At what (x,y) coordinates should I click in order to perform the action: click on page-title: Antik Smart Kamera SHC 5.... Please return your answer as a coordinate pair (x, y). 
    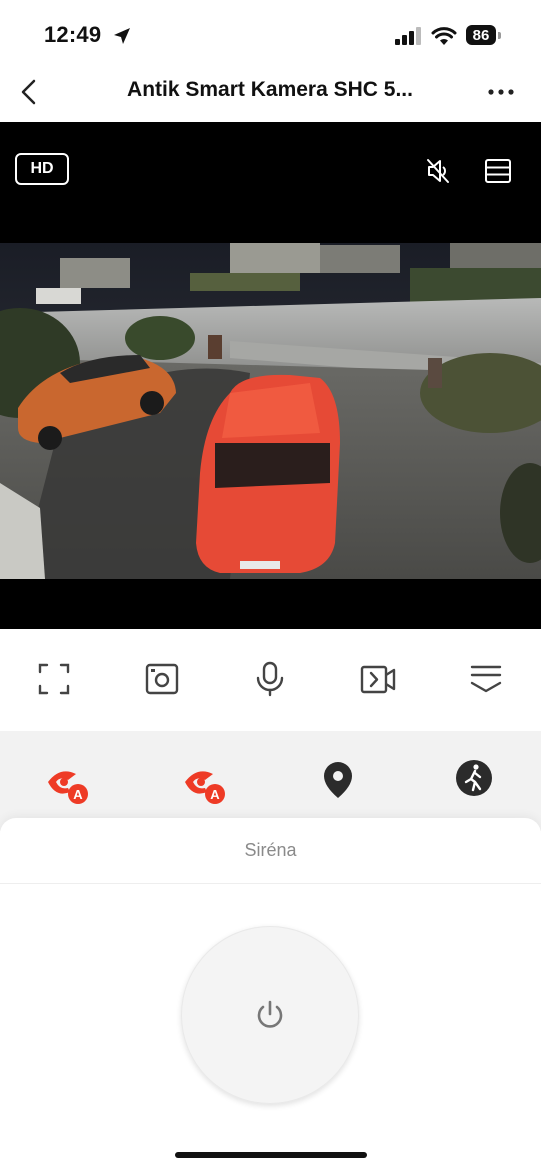
    Looking at the image, I should click on (270, 89).